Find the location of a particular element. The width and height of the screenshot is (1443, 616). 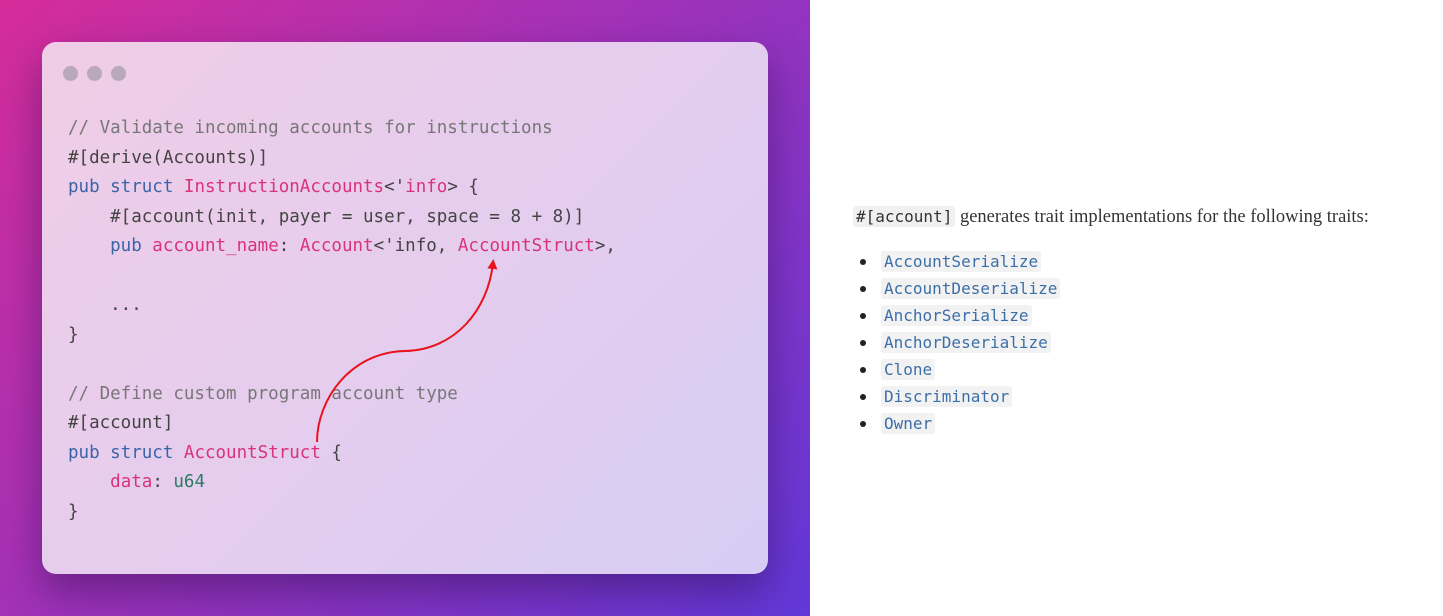

trait-name: Owner is located at coordinates (908, 423).